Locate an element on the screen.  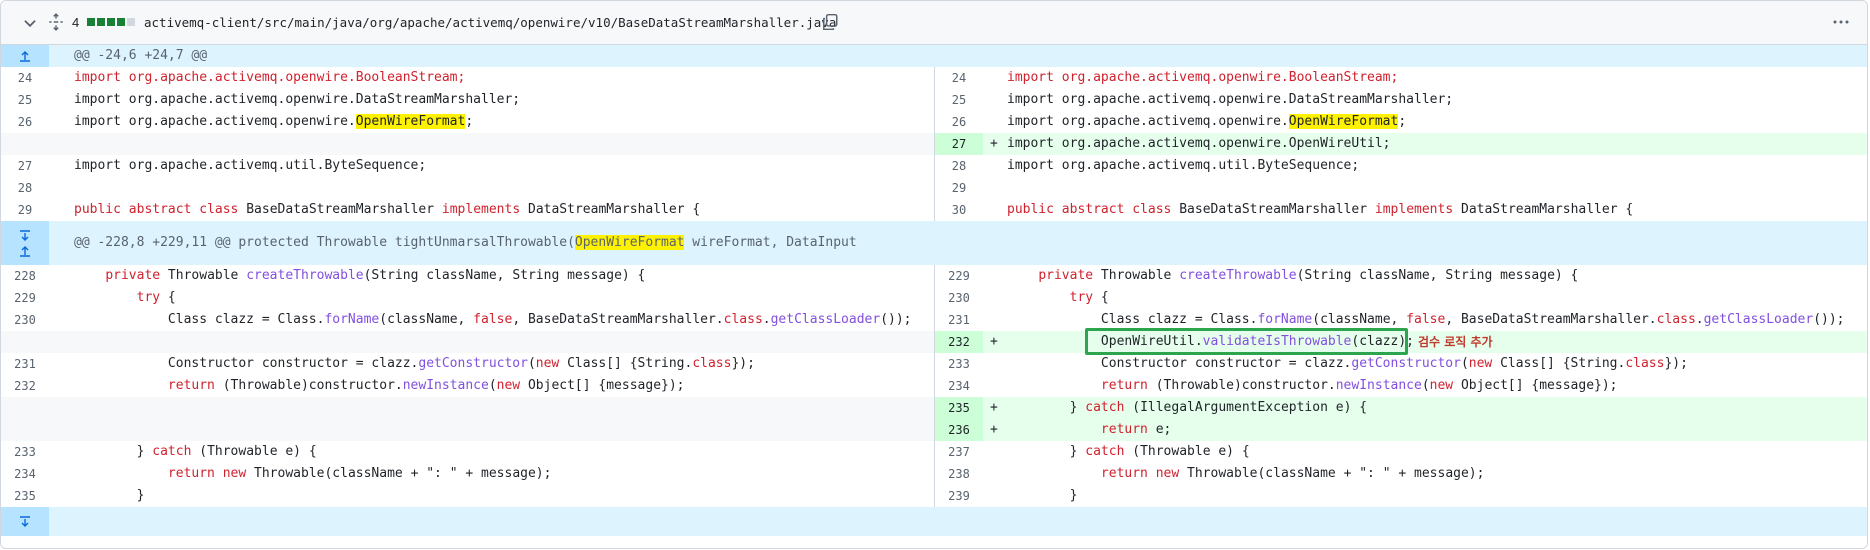
diff-row: 28 29 is located at coordinates (934, 188).